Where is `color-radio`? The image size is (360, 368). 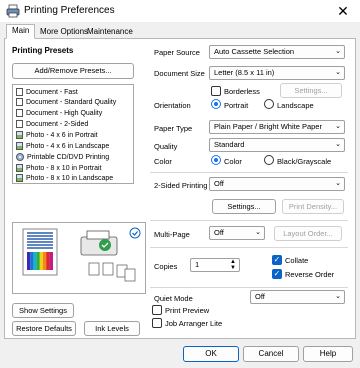 color-radio is located at coordinates (216, 160).